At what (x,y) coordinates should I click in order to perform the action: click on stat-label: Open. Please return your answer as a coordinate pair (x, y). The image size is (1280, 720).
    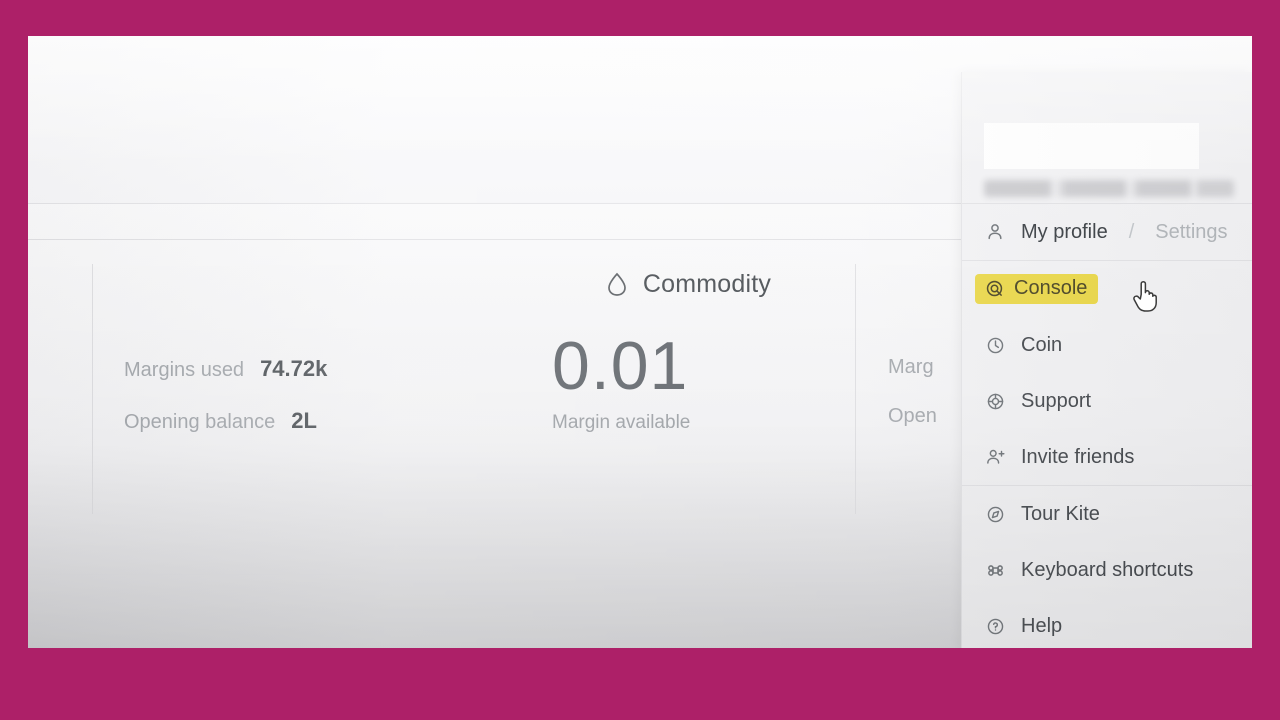
    Looking at the image, I should click on (912, 416).